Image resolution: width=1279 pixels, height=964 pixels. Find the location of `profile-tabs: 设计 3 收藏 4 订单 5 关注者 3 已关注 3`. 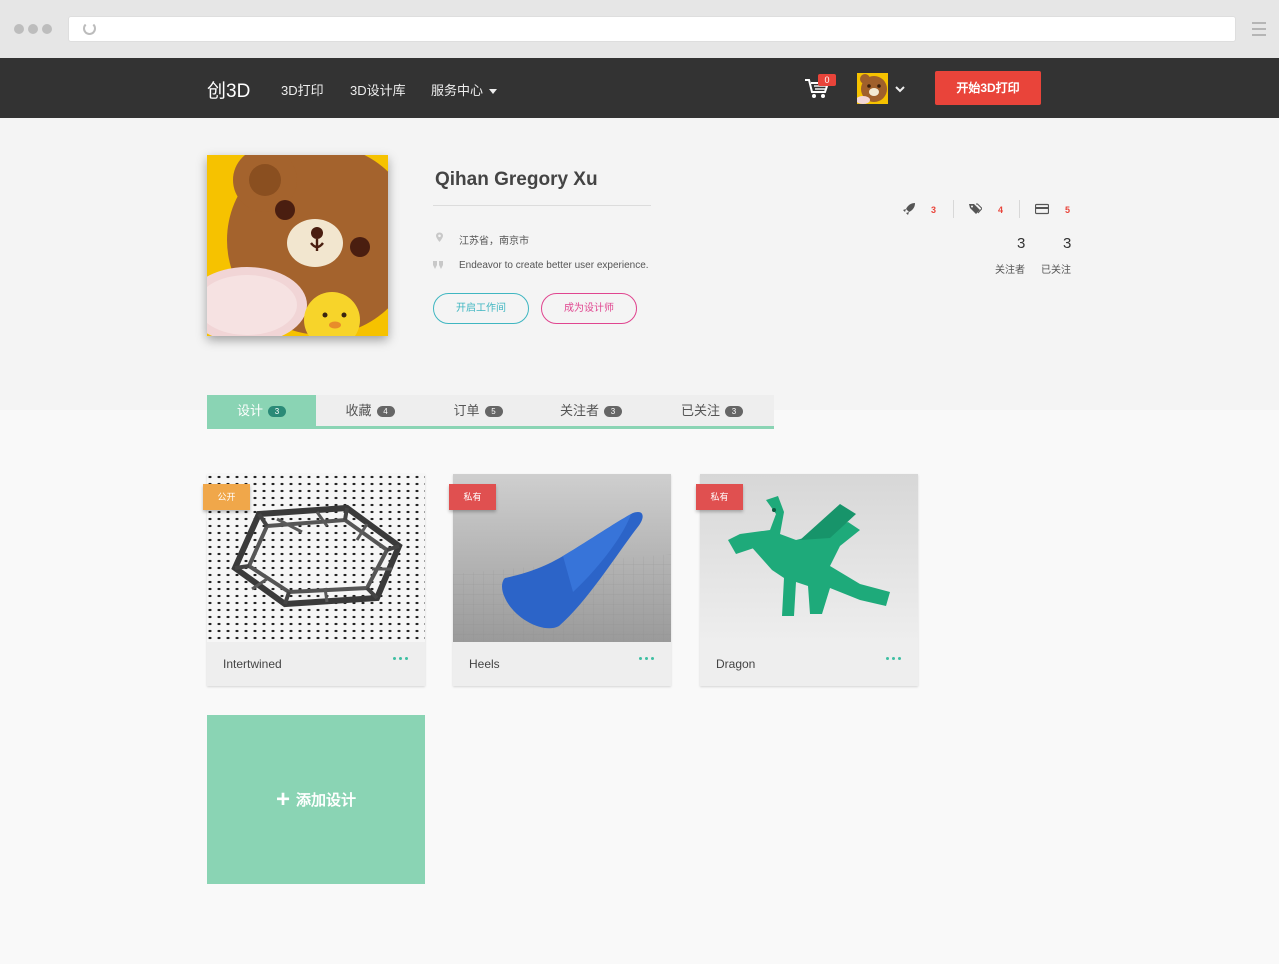

profile-tabs: 设计 3 收藏 4 订单 5 关注者 3 已关注 3 is located at coordinates (490, 412).